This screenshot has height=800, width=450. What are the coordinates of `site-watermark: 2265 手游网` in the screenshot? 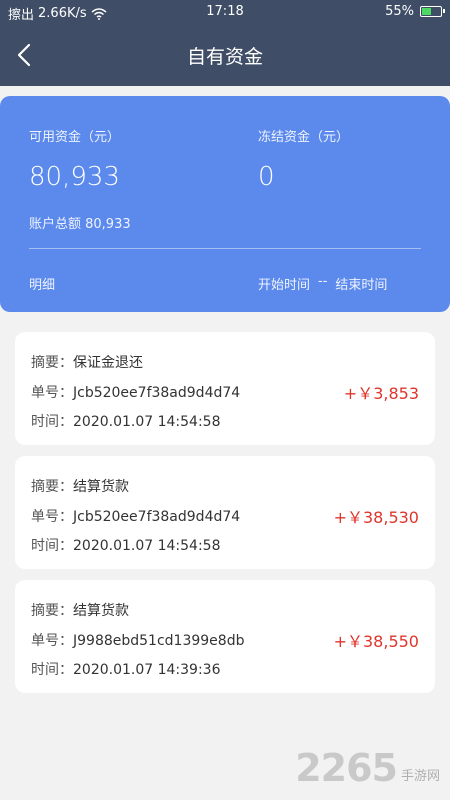 It's located at (367, 768).